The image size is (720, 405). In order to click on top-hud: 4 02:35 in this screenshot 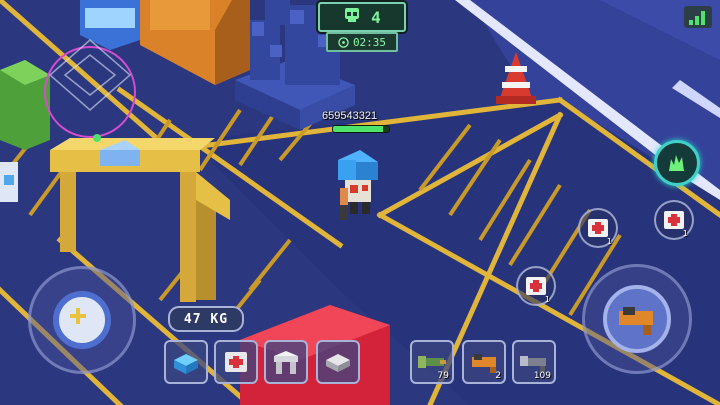, I will do `click(360, 27)`.